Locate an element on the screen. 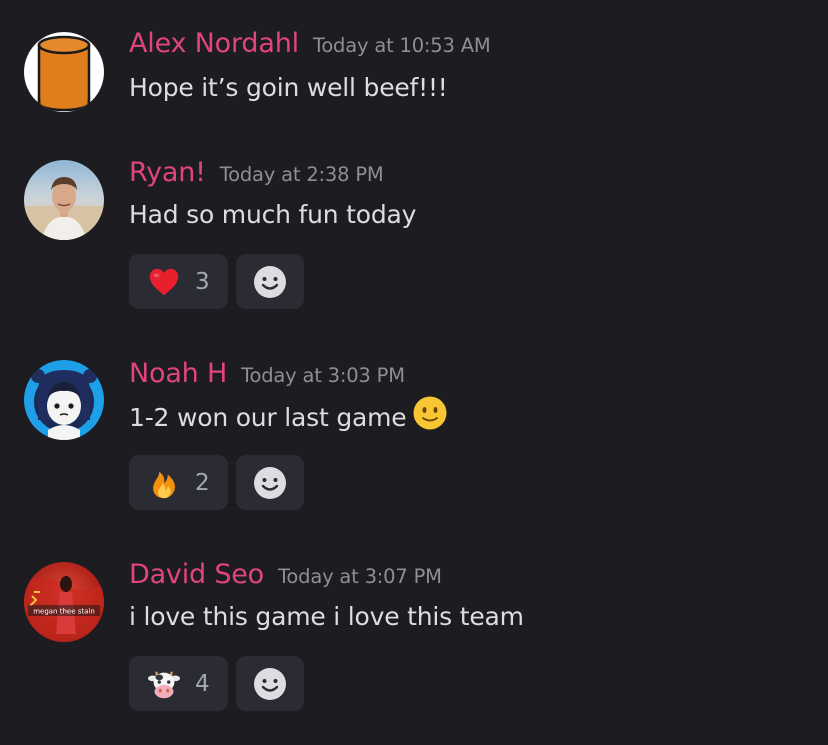  avatar-caption: megan thee stain is located at coordinates (64, 612).